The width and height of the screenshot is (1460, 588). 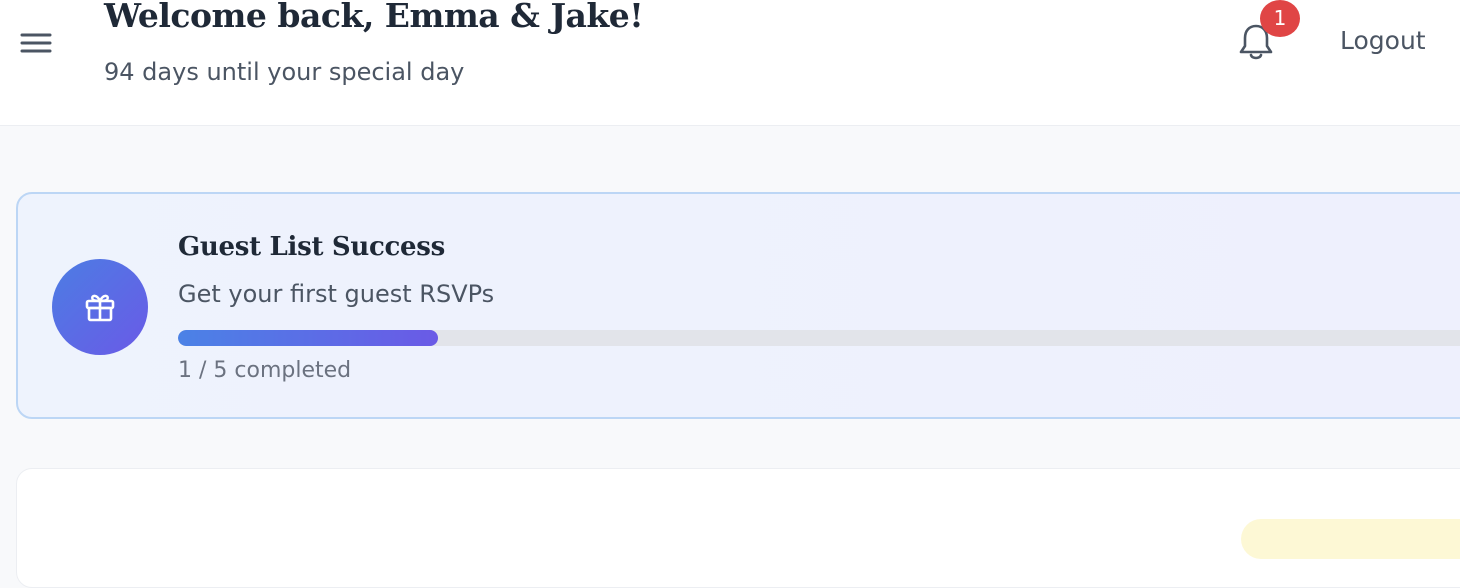 I want to click on countdown-subtitle: 94 days until your special day, so click(x=284, y=72).